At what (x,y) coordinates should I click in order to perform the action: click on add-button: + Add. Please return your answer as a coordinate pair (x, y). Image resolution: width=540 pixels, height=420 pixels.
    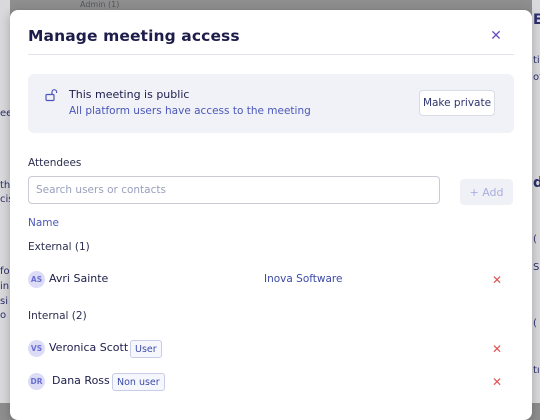
    Looking at the image, I should click on (486, 192).